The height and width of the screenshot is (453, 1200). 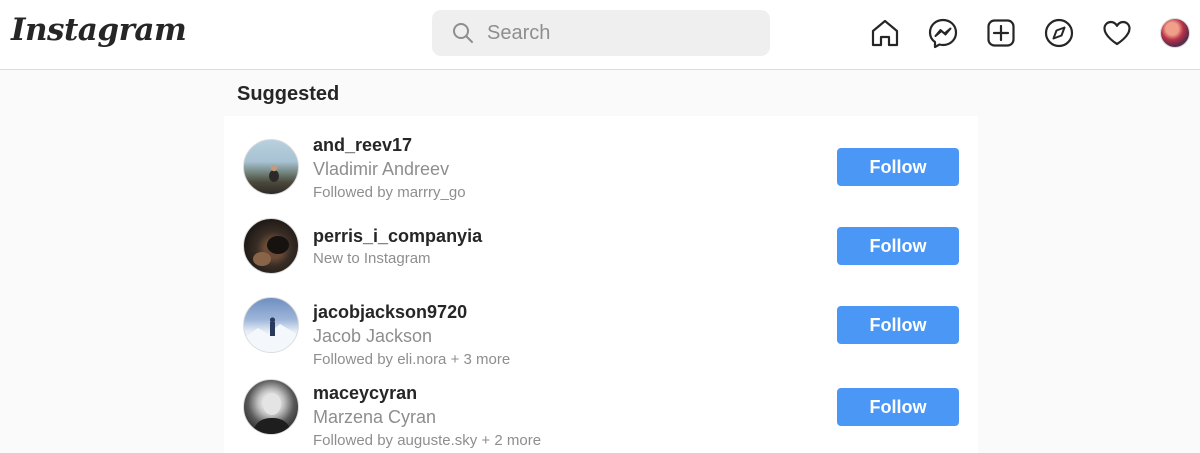 I want to click on search-icon, so click(x=463, y=33).